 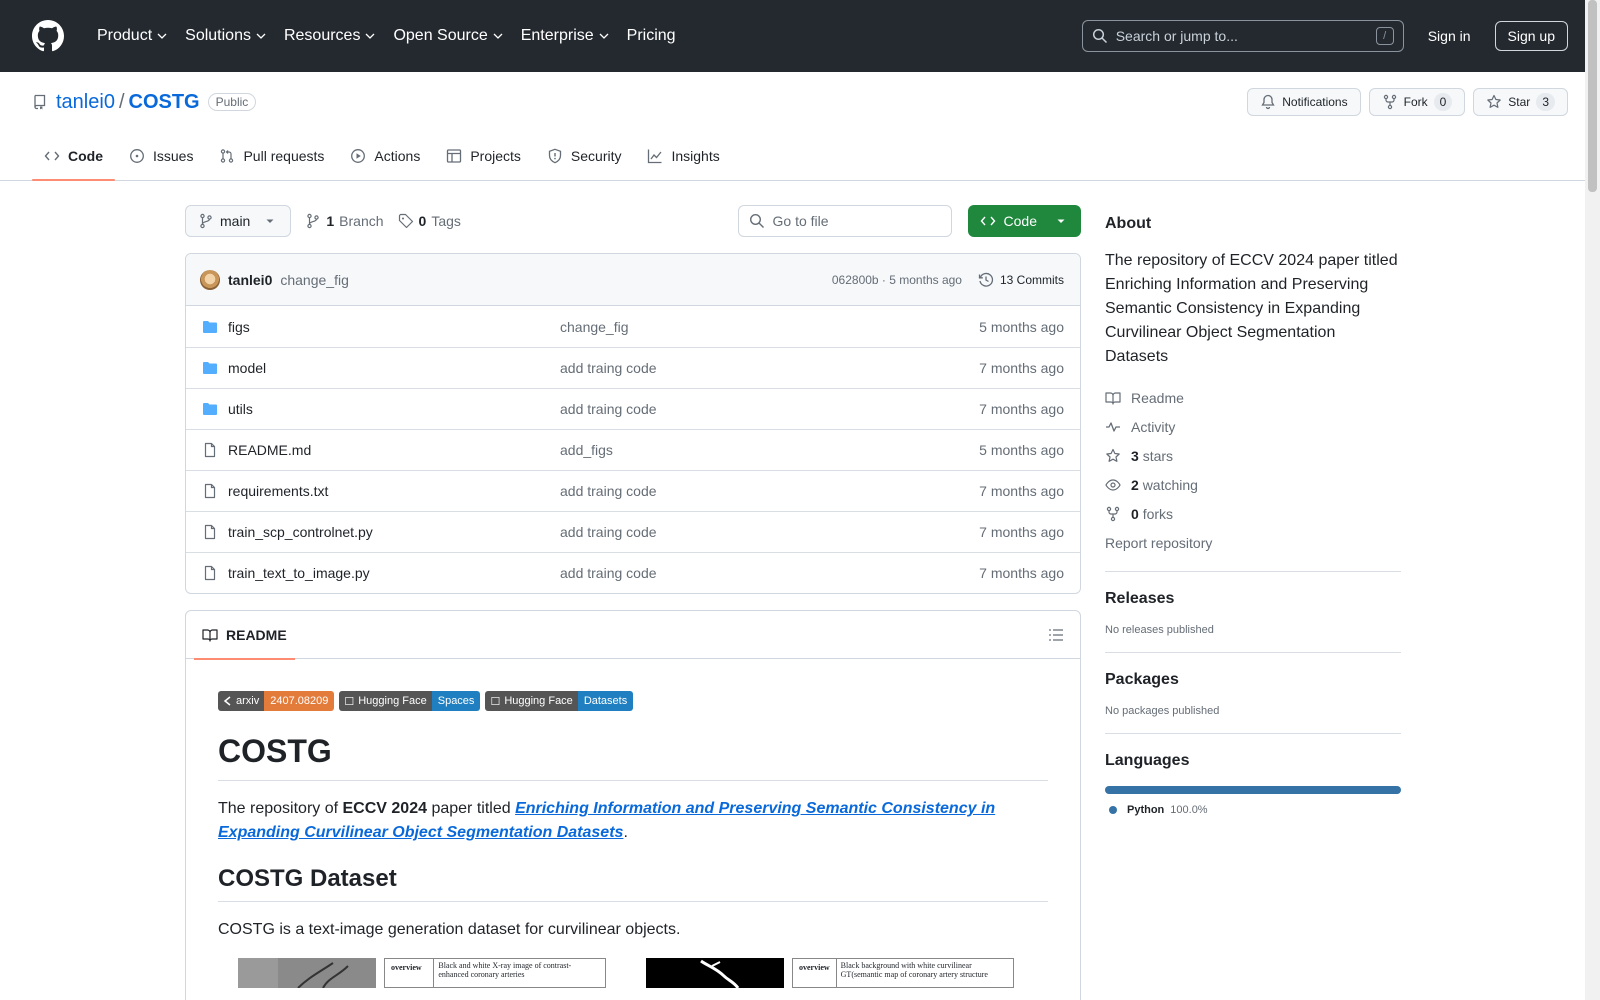 I want to click on file-commit-message: add_figs, so click(x=769, y=450).